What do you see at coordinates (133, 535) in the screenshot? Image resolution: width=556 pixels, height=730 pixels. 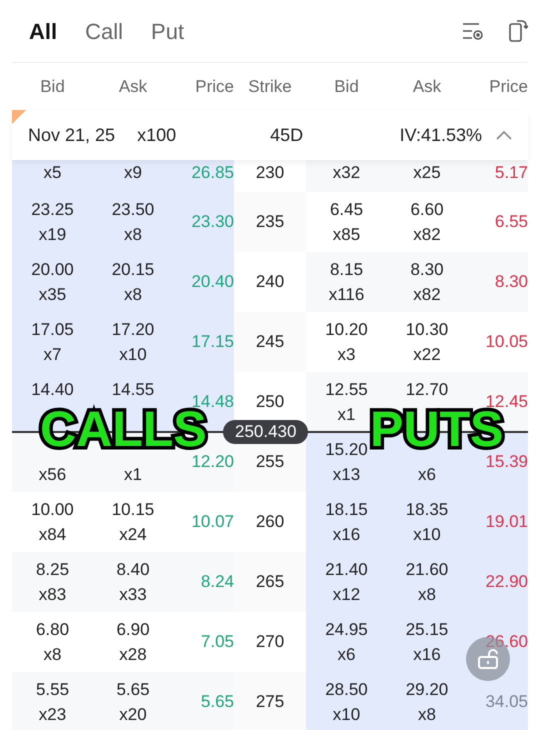 I see `ask-size: x24` at bounding box center [133, 535].